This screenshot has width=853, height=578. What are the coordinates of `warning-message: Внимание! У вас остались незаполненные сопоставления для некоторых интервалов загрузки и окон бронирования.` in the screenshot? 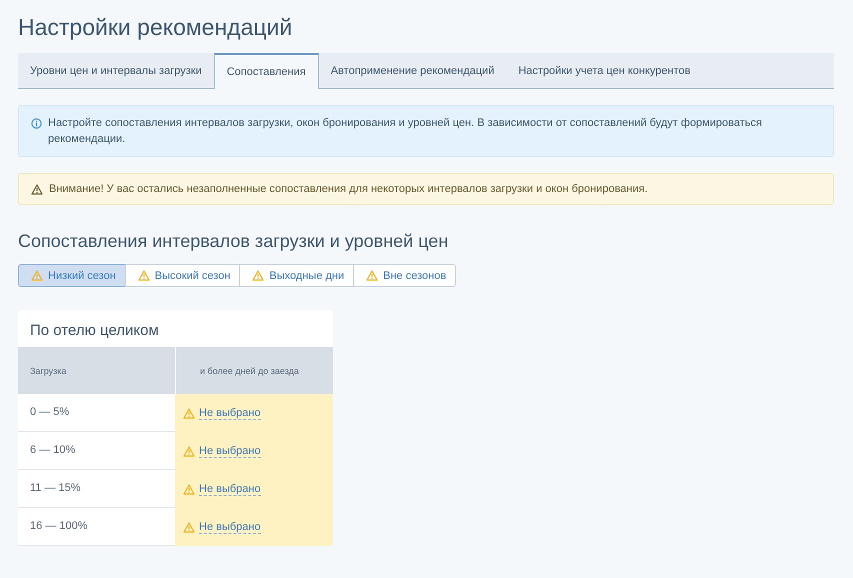 It's located at (348, 189).